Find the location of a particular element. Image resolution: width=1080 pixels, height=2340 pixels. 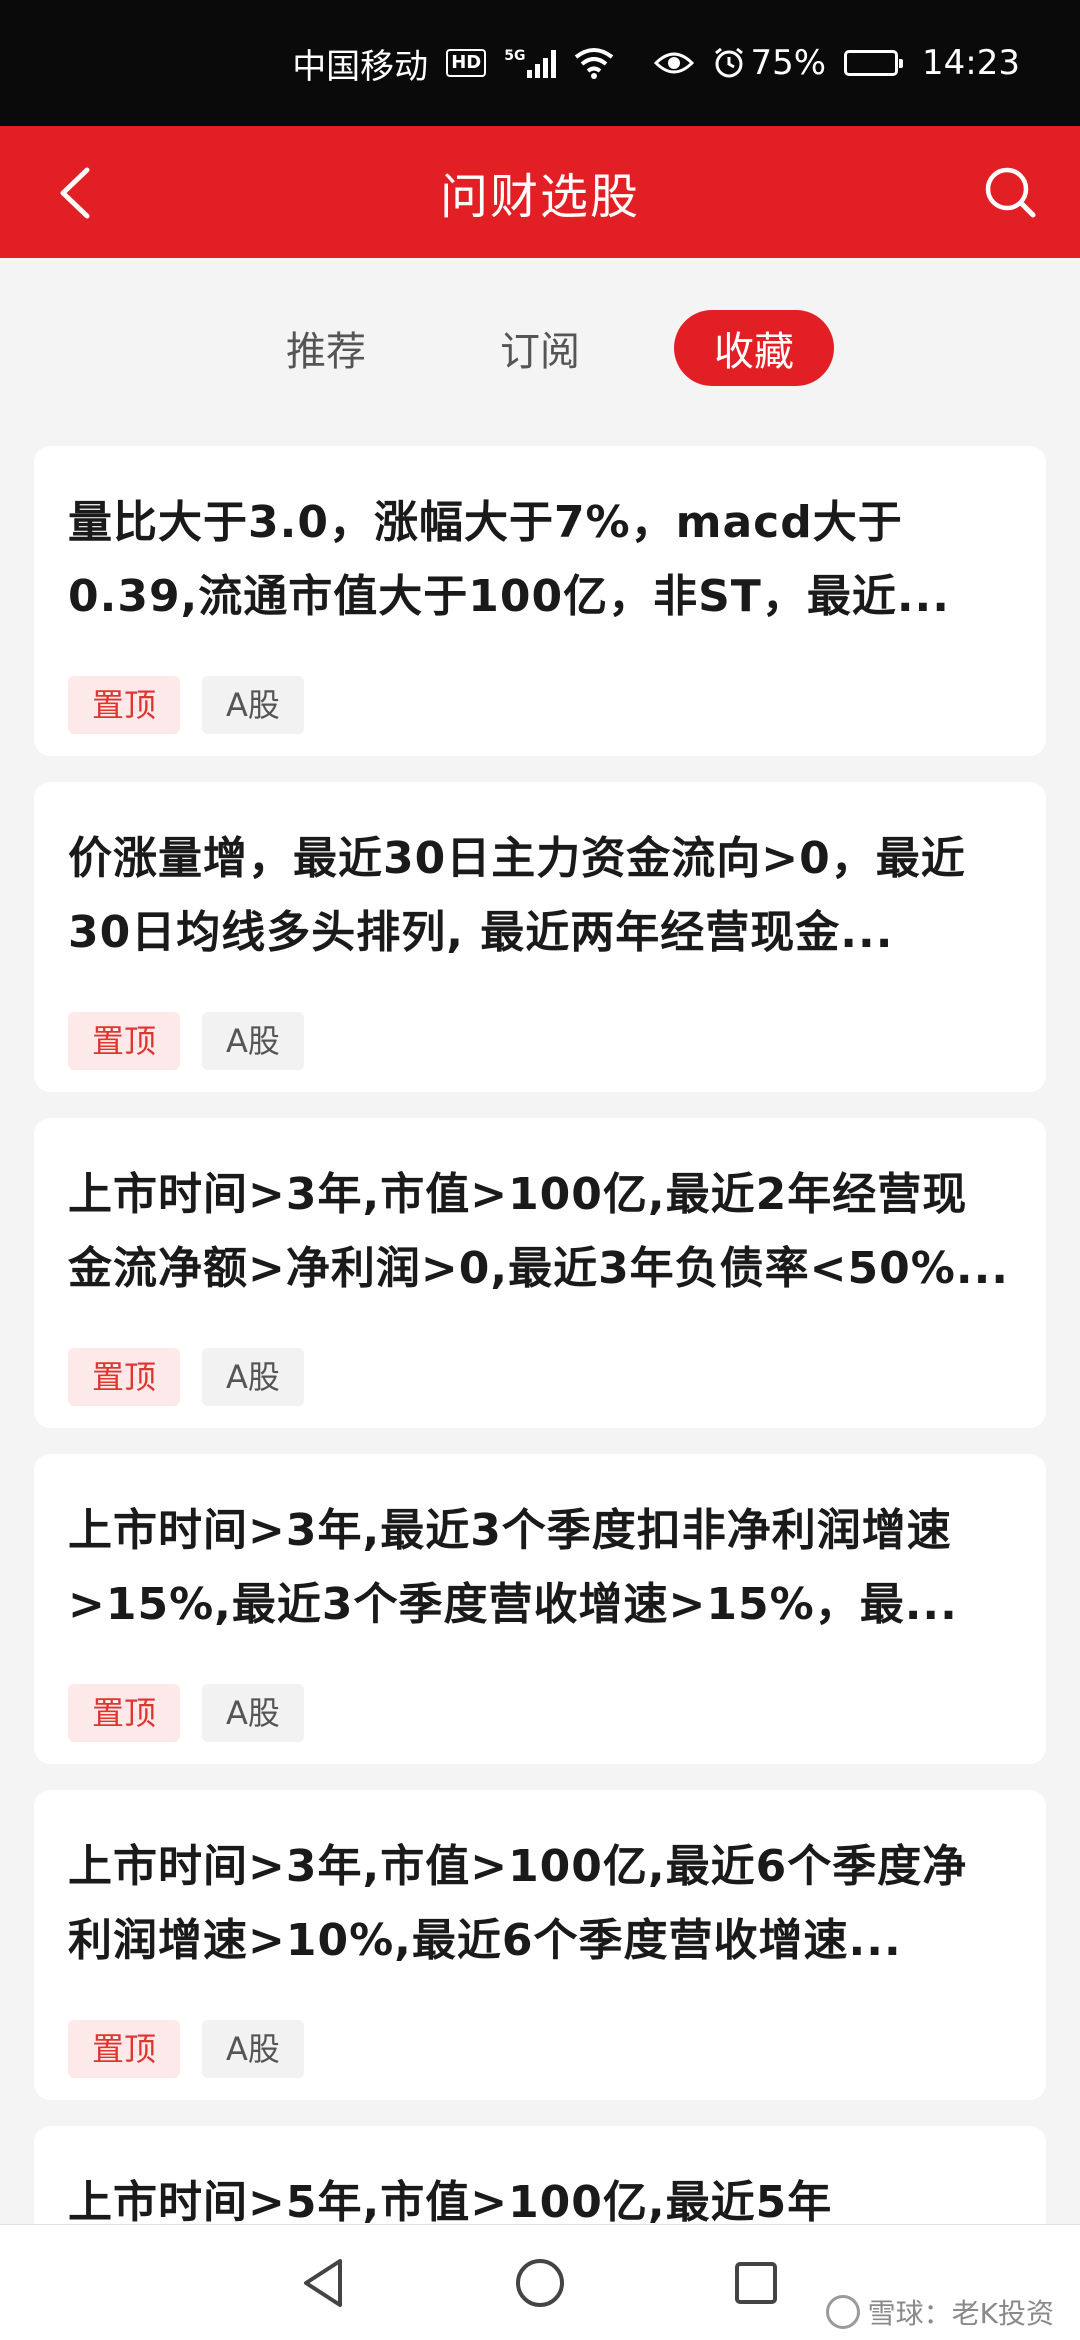

battery-icon is located at coordinates (874, 63).